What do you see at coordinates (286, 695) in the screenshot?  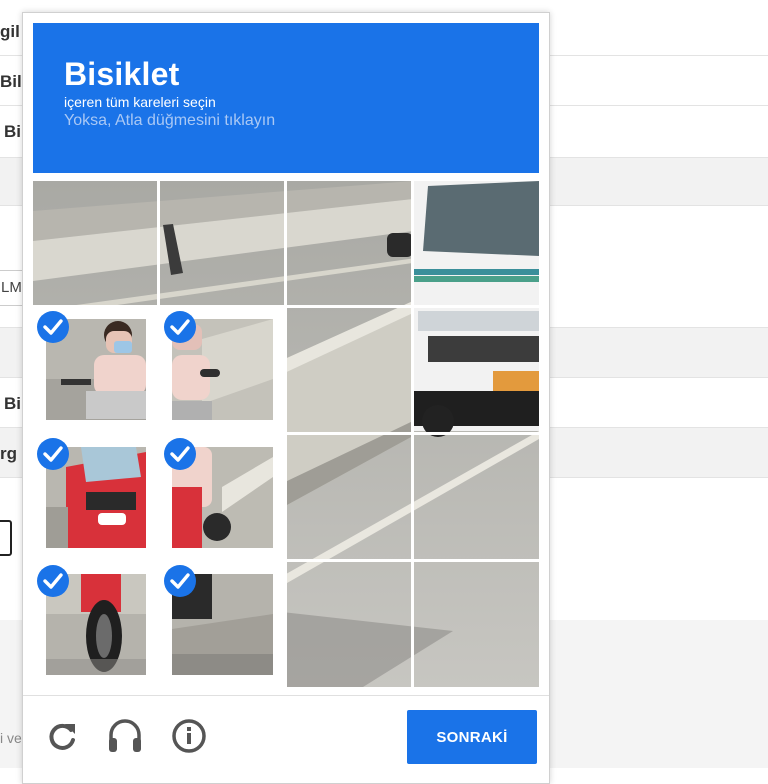 I see `footer-divider` at bounding box center [286, 695].